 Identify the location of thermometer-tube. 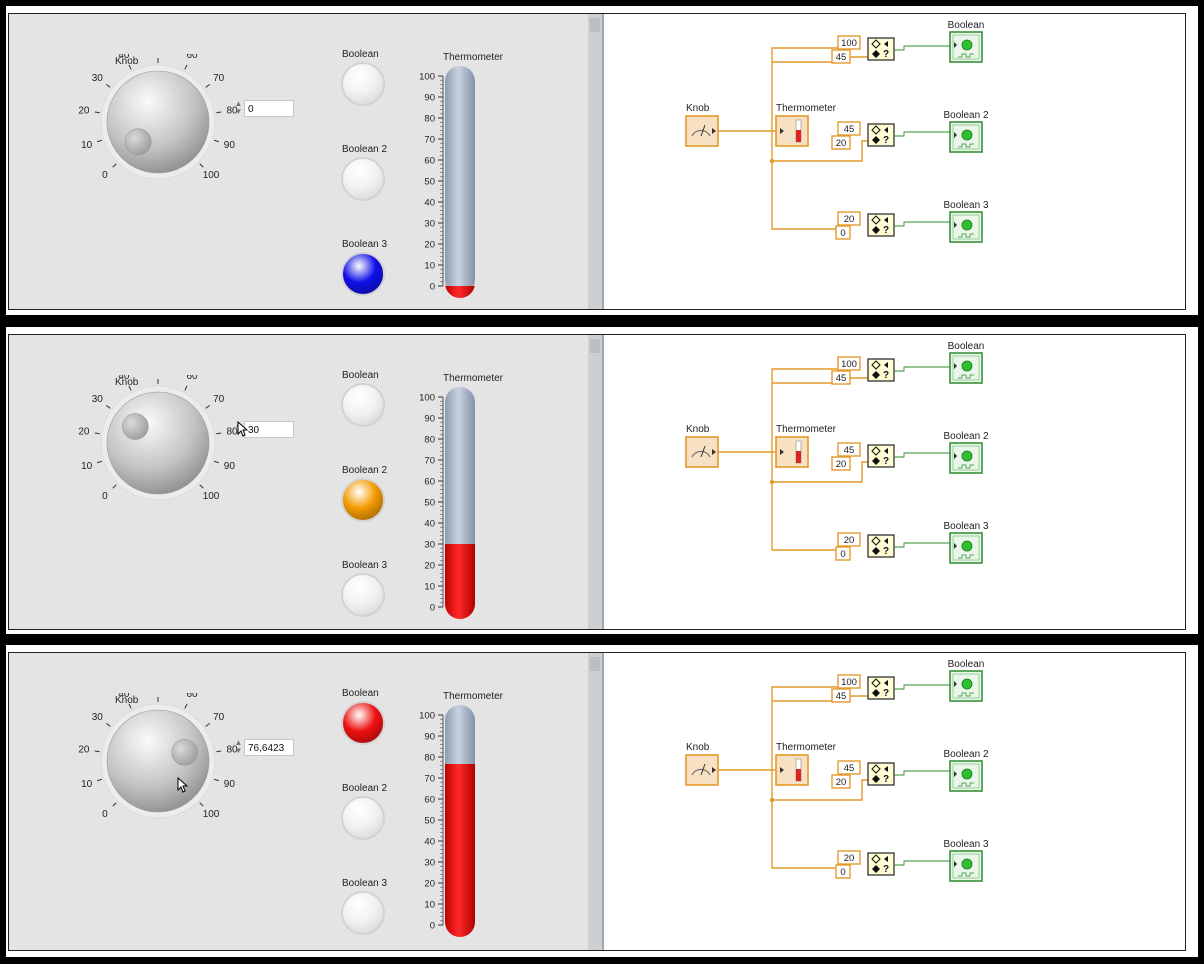
(460, 180).